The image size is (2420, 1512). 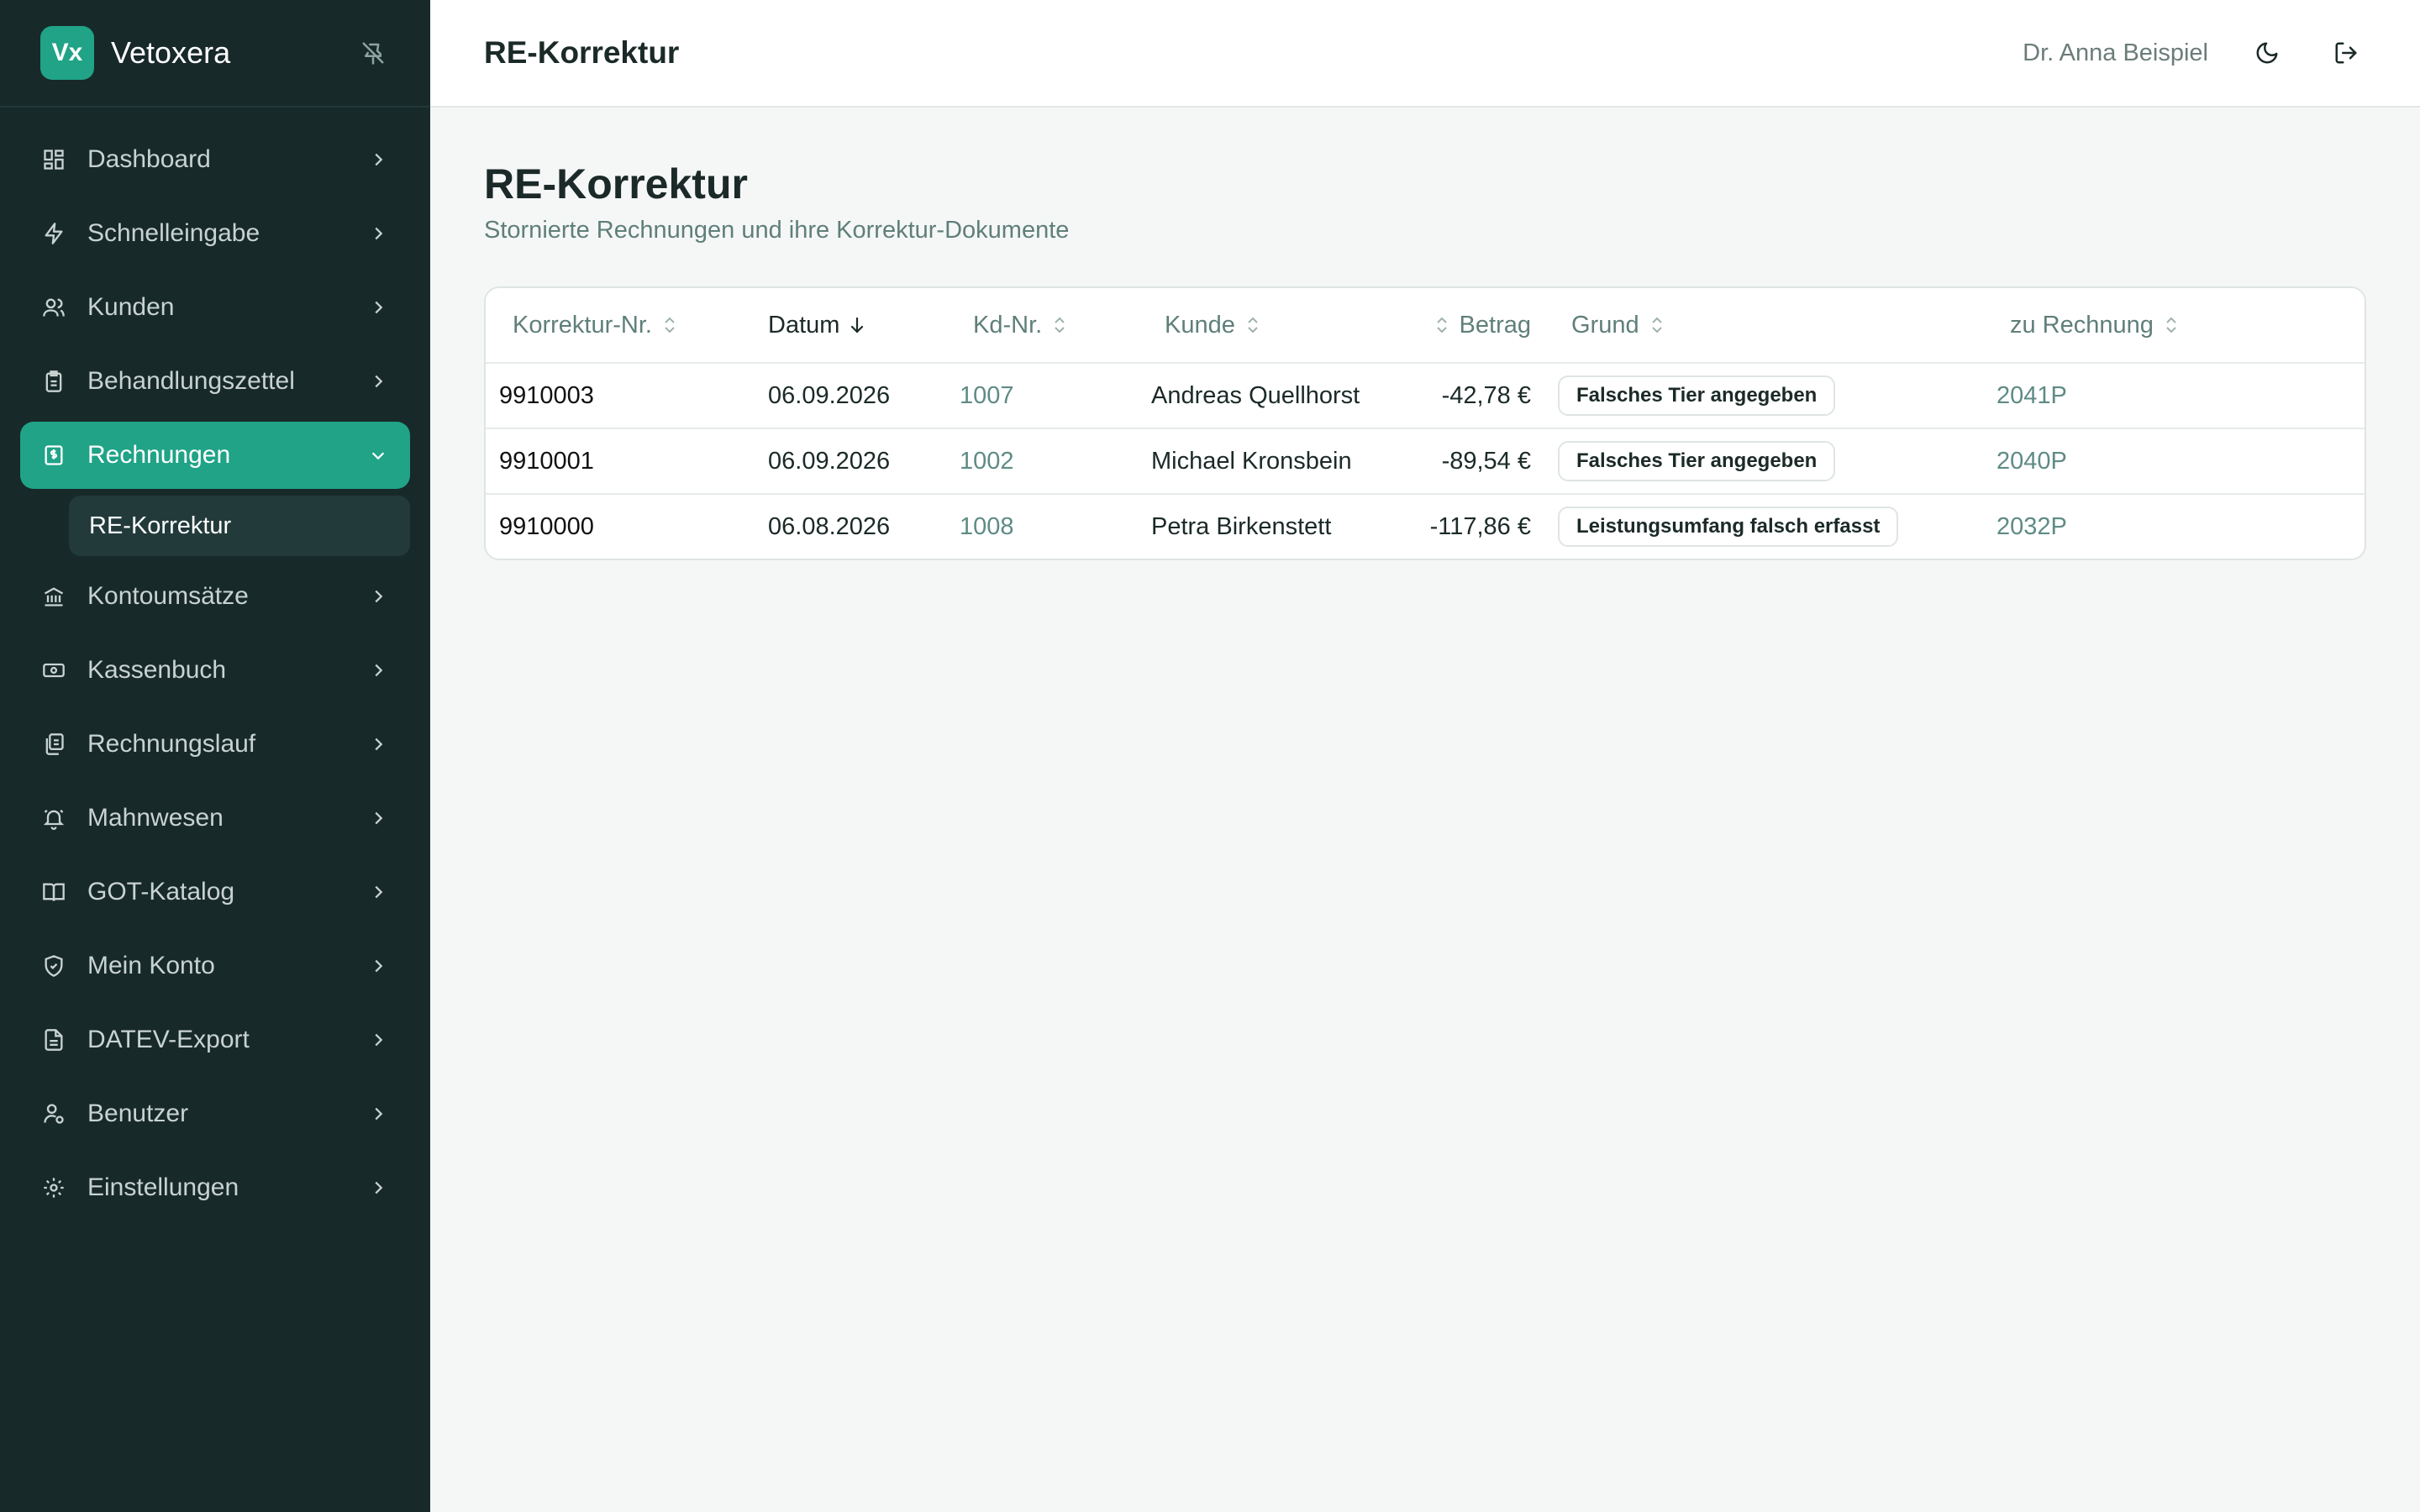 I want to click on app-logo: Vx, so click(x=67, y=53).